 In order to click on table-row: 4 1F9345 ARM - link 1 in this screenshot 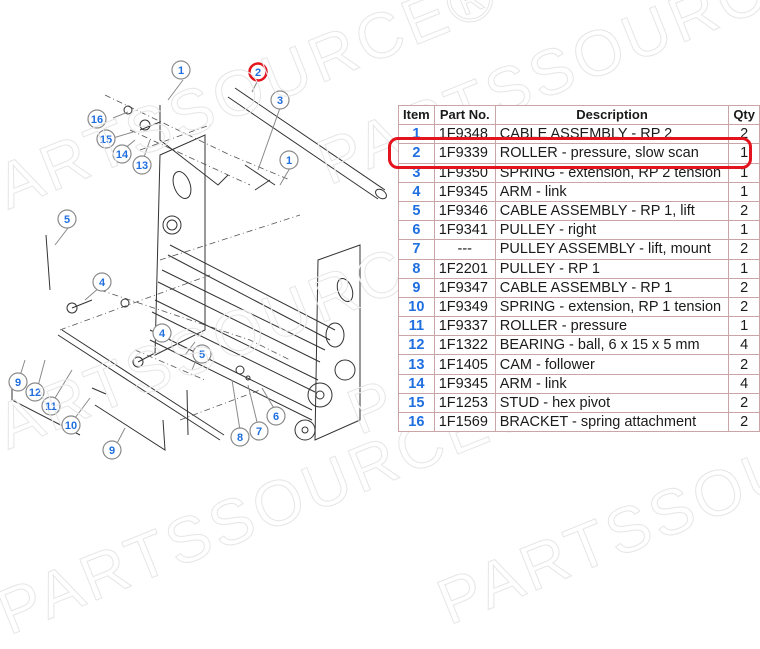, I will do `click(579, 191)`.